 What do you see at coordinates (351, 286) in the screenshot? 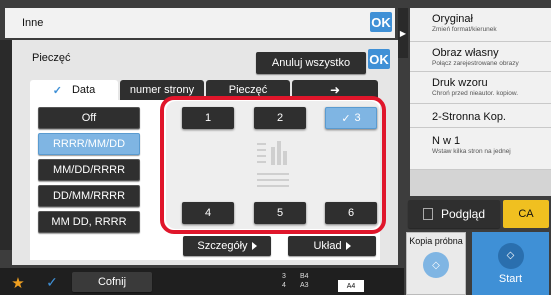
I see `paper-size-badge: A4` at bounding box center [351, 286].